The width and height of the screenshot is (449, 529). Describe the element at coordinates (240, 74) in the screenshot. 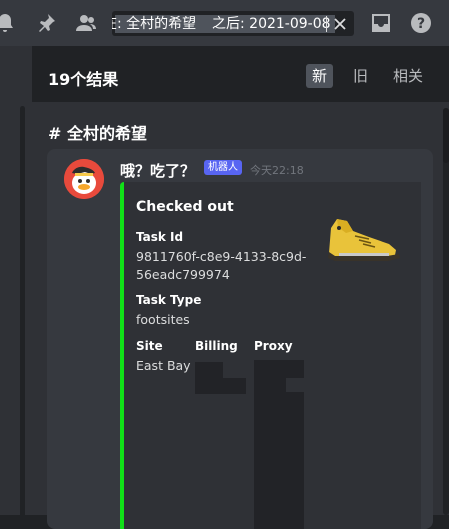

I see `results-header: 19个结果 新 旧 相关` at that location.